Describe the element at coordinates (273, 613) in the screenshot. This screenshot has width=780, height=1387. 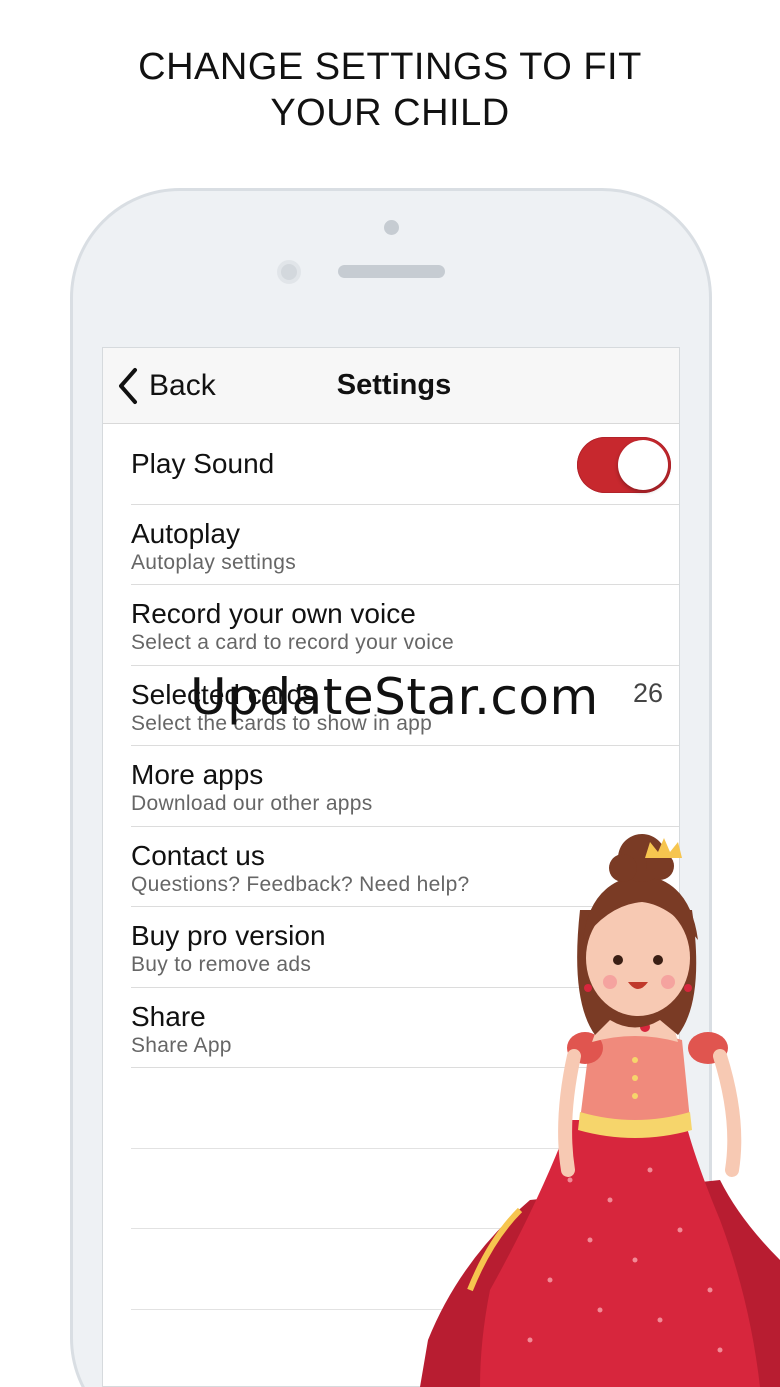
I see `setting-title: Record your own voice` at that location.